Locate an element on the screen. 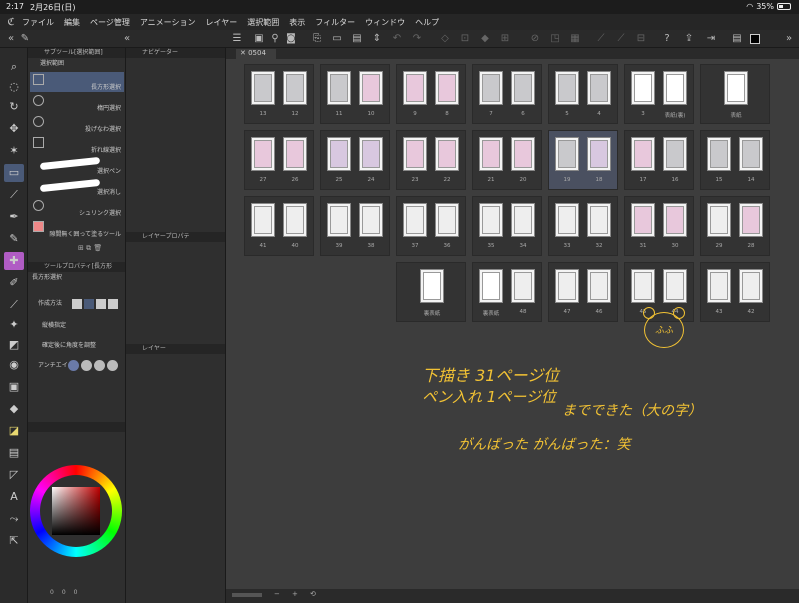 Image resolution: width=799 pixels, height=603 pixels. color-wheel is located at coordinates (76, 511).